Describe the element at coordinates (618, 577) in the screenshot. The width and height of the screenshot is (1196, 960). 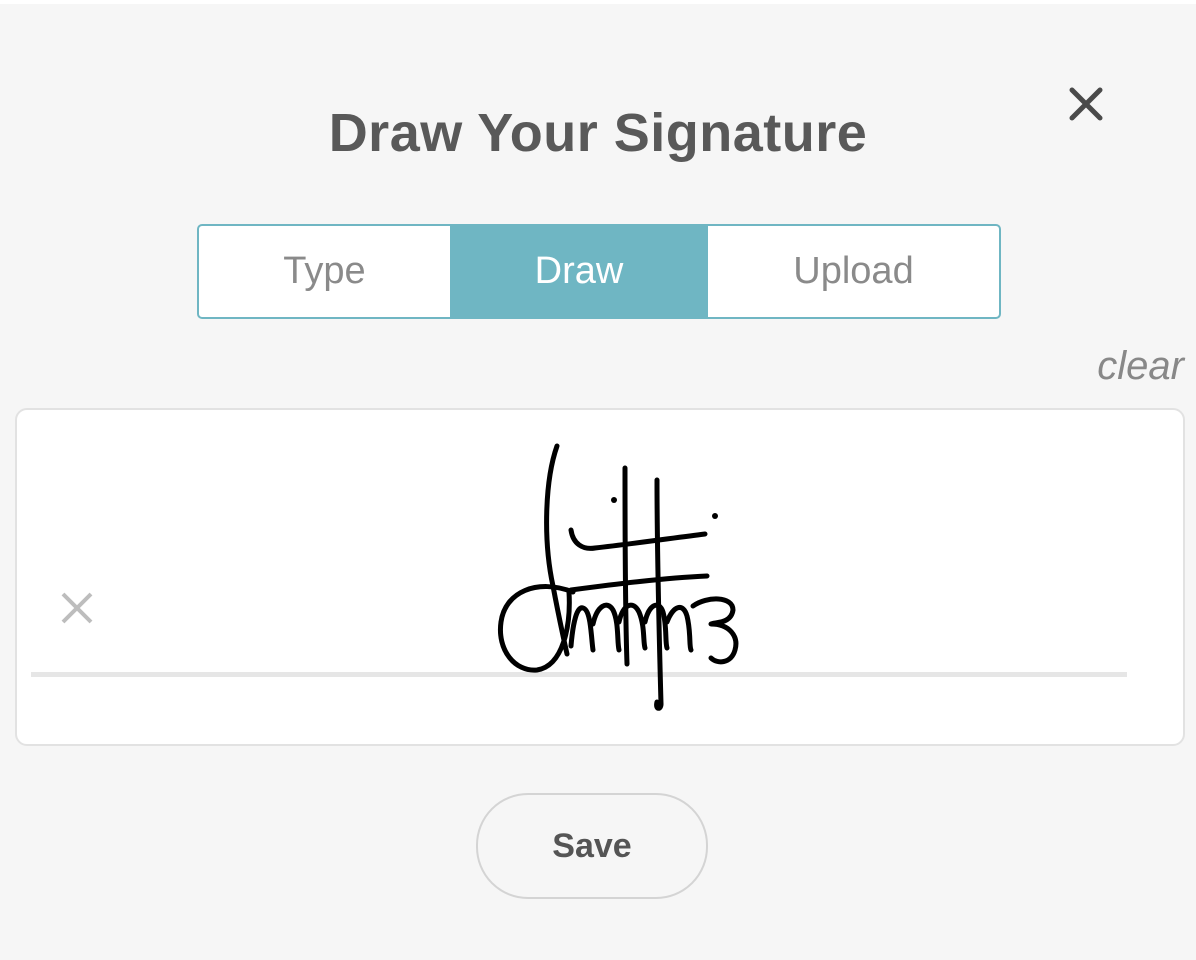
I see `signature-drawing` at that location.